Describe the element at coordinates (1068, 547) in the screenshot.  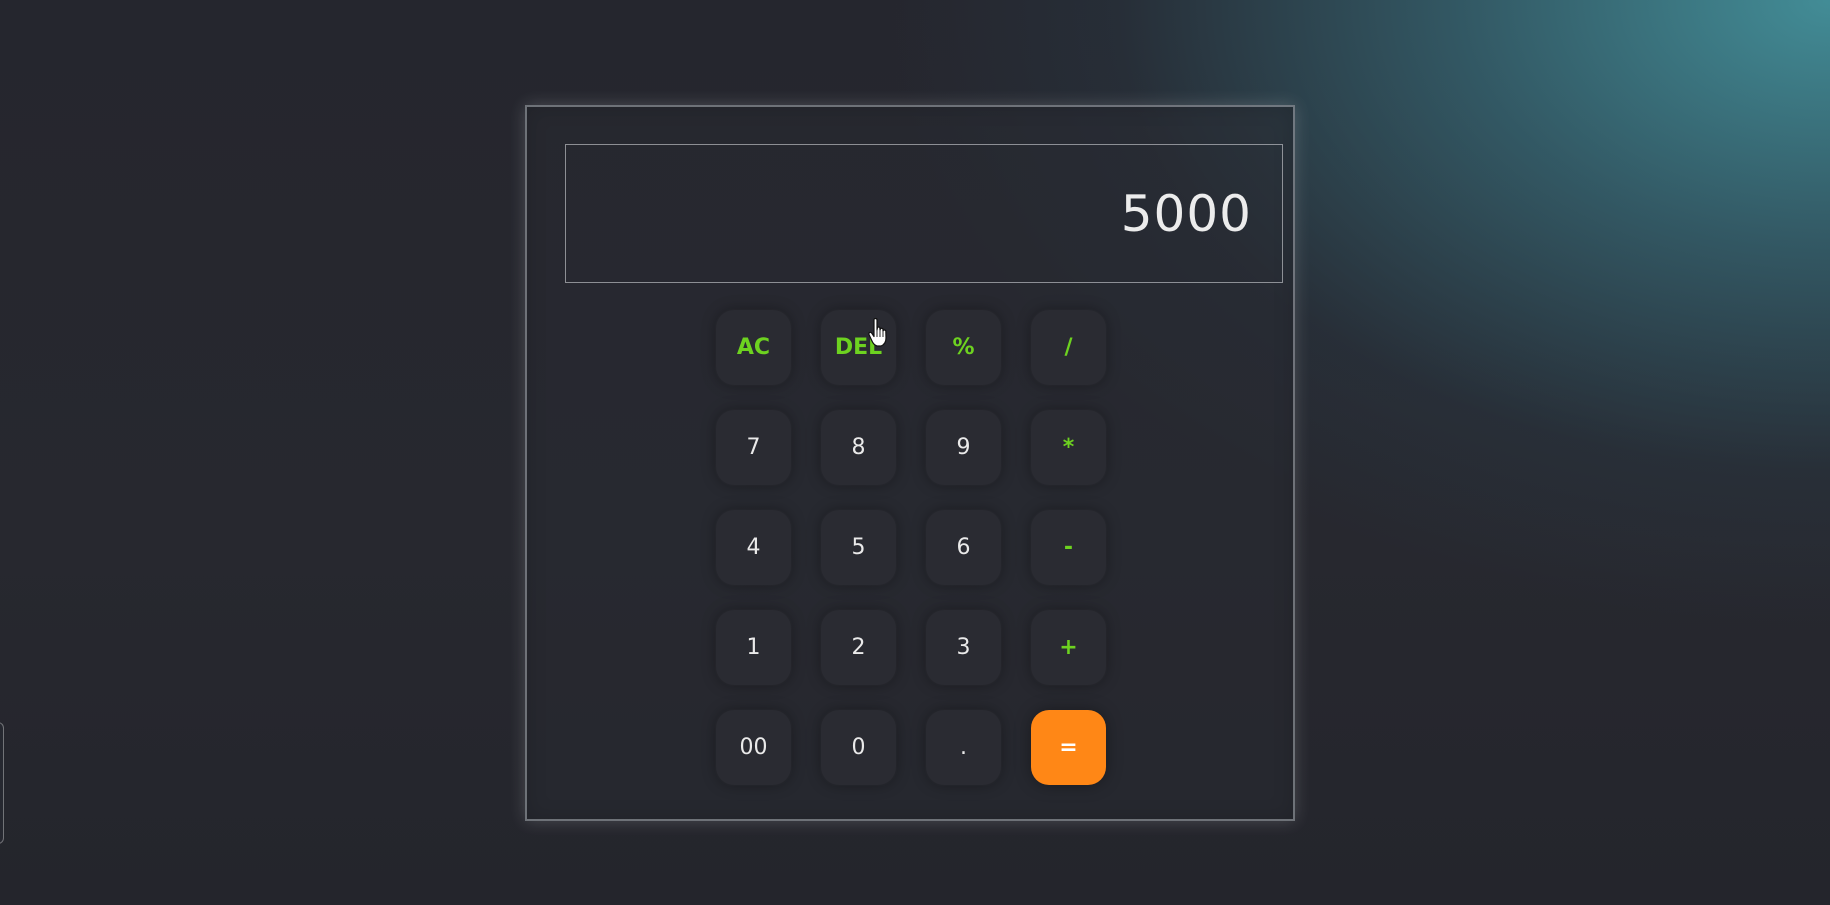
I see `subtract-button: -` at that location.